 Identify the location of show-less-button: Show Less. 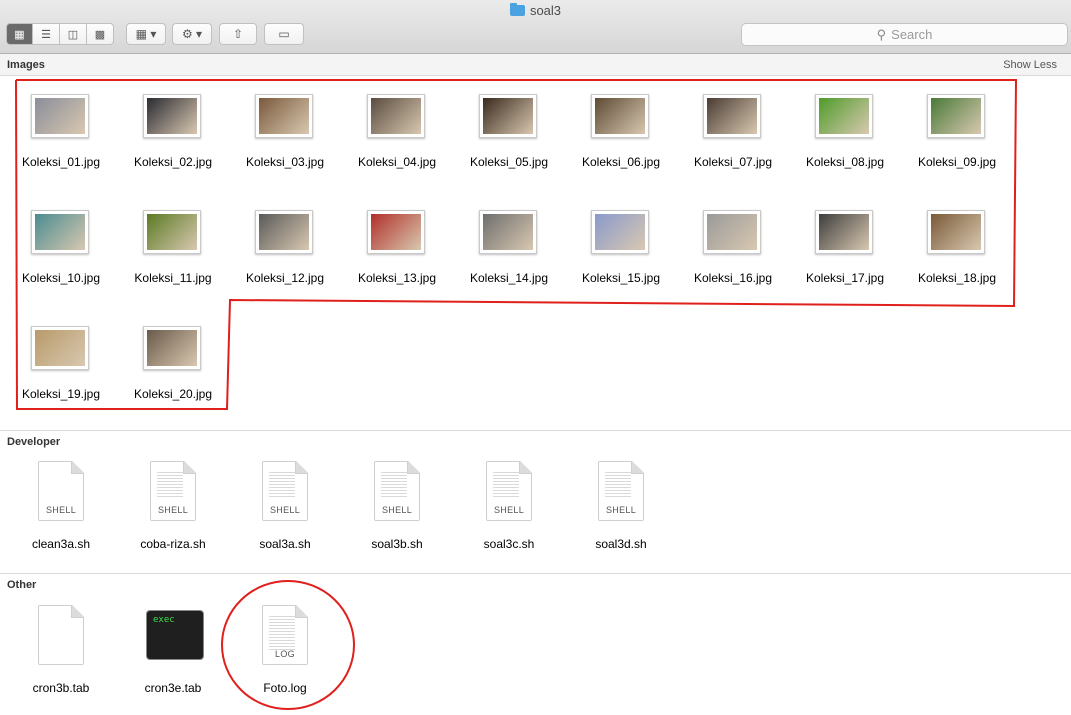
(1030, 65).